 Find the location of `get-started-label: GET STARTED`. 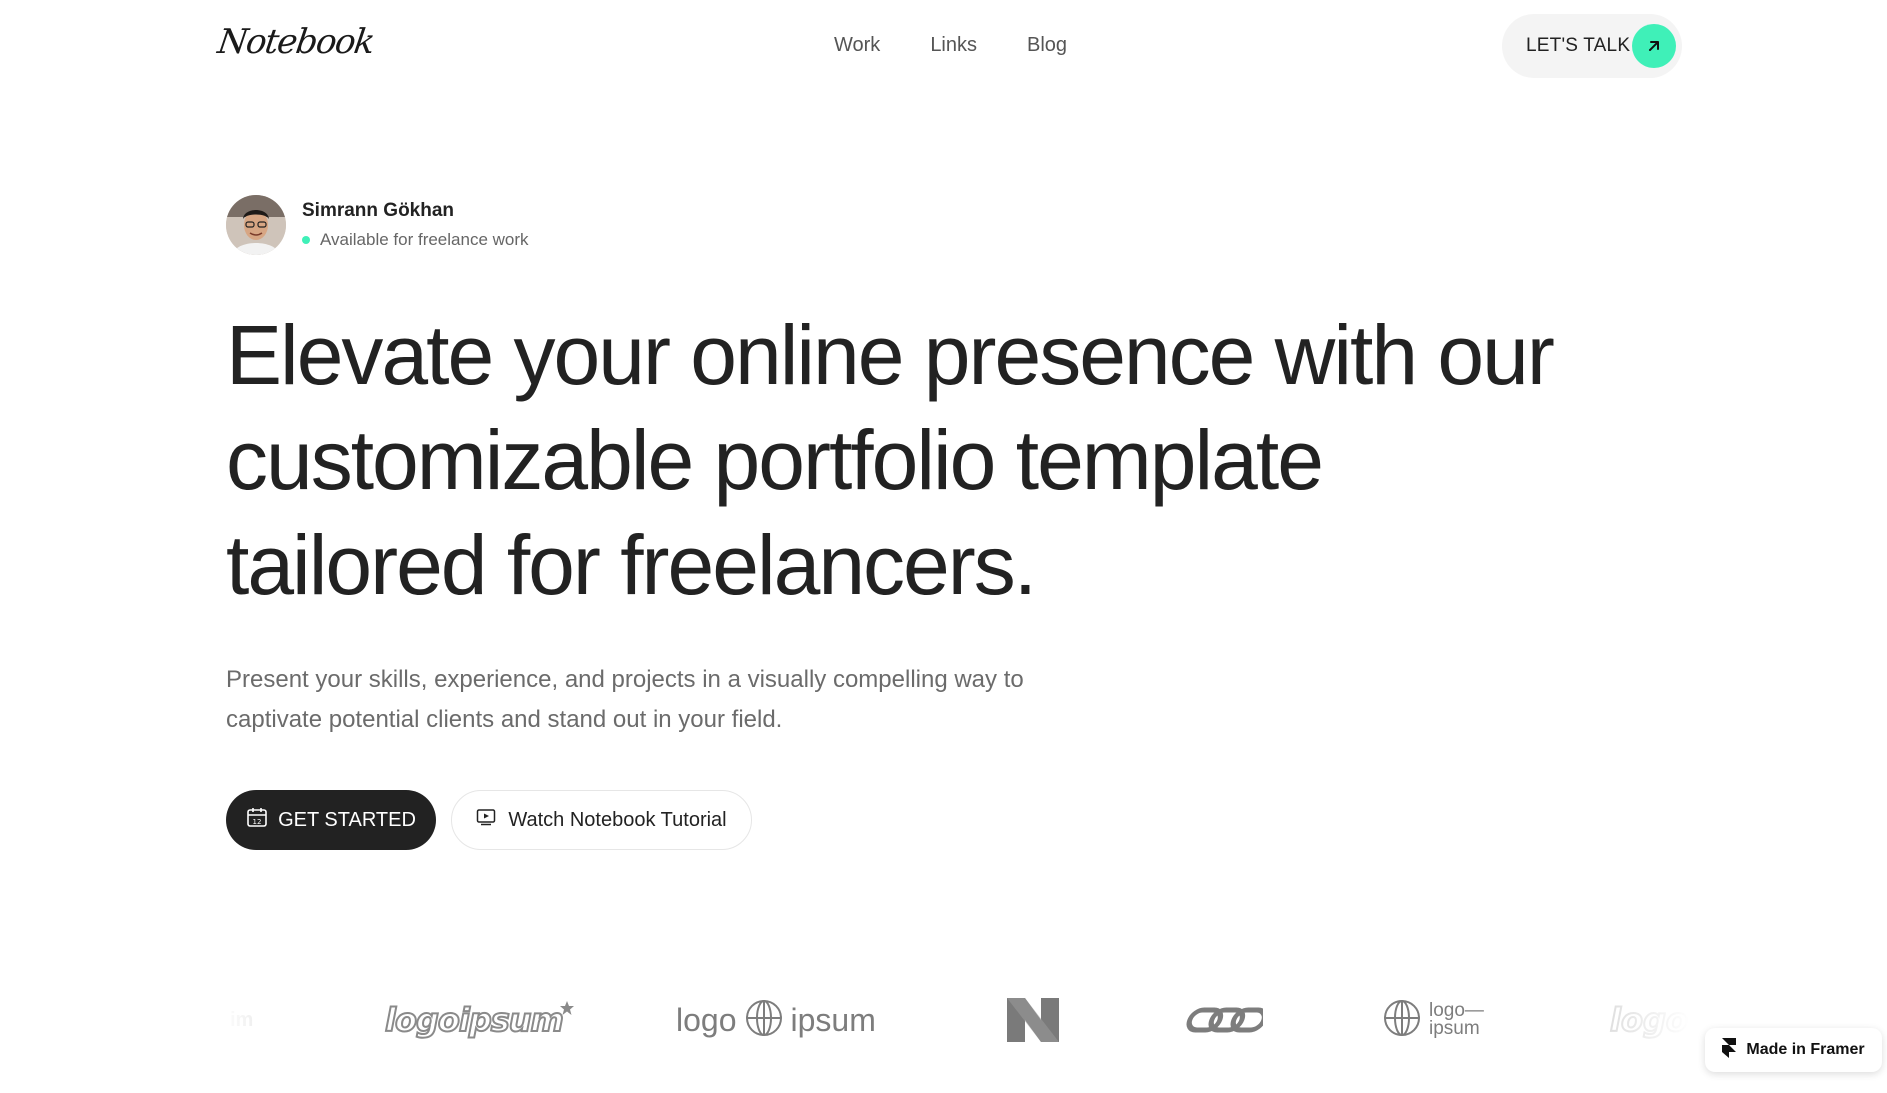

get-started-label: GET STARTED is located at coordinates (347, 819).